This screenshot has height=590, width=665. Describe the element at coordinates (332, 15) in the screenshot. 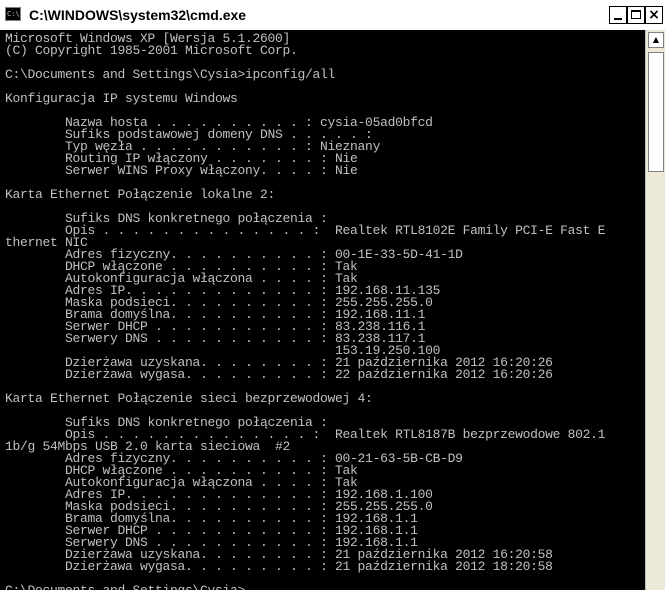

I see `title-bar: C:\ C:\WINDOWS\system32\cmd.exe ×` at that location.